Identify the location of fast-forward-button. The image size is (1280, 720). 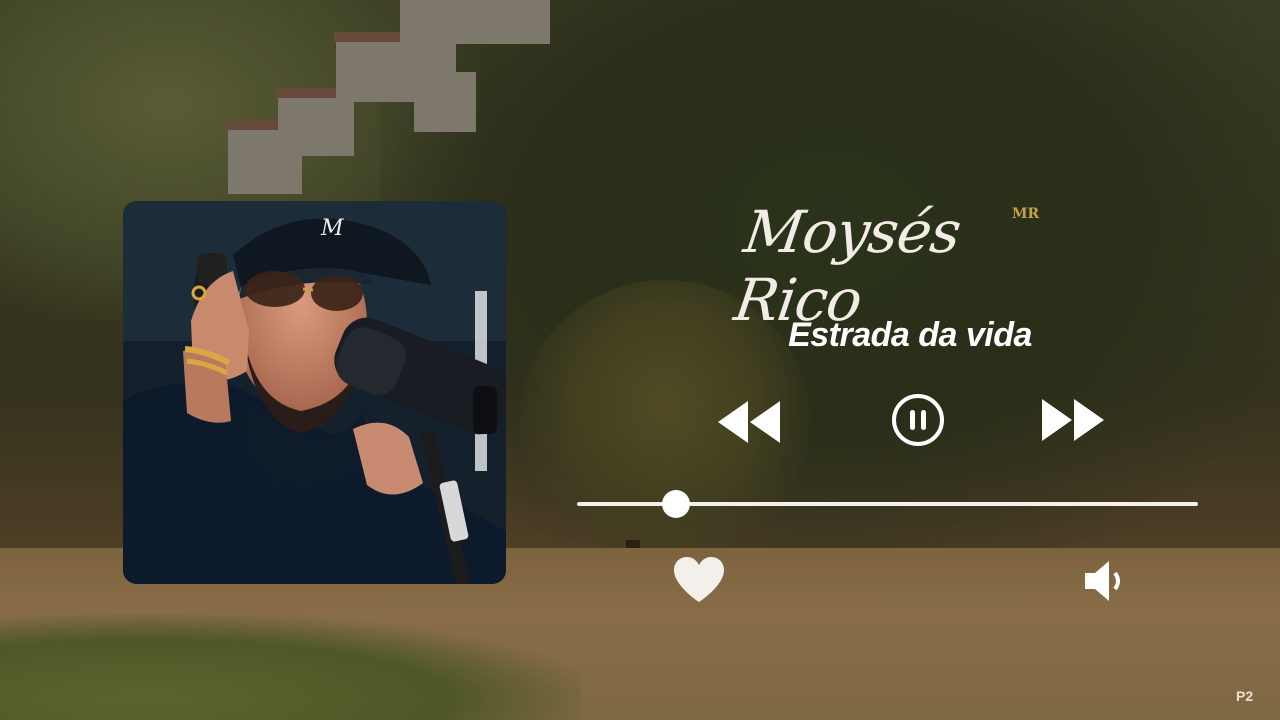
(1073, 420).